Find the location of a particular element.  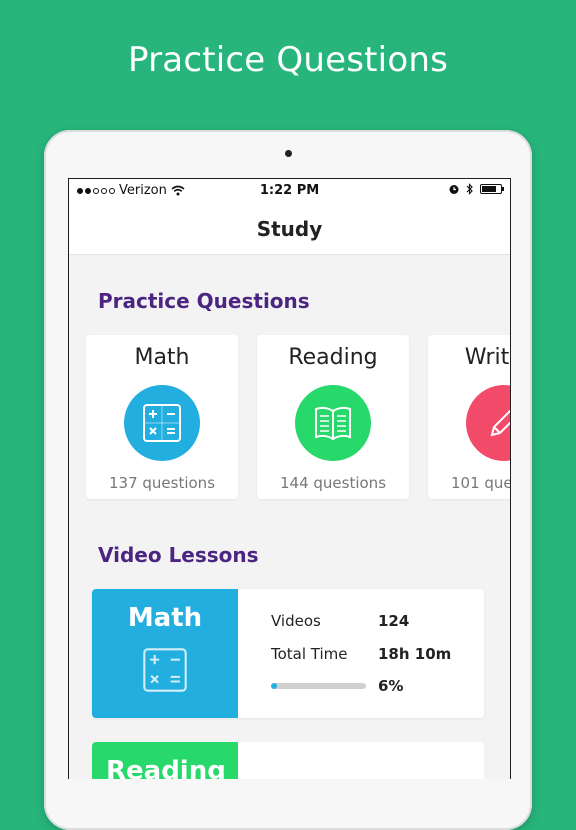

reading-circle is located at coordinates (333, 423).